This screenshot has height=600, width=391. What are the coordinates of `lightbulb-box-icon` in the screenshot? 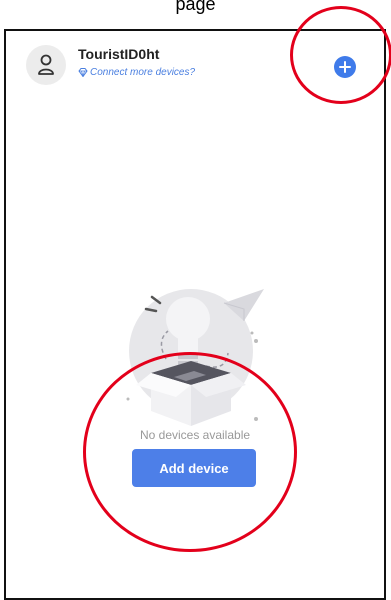 It's located at (195, 357).